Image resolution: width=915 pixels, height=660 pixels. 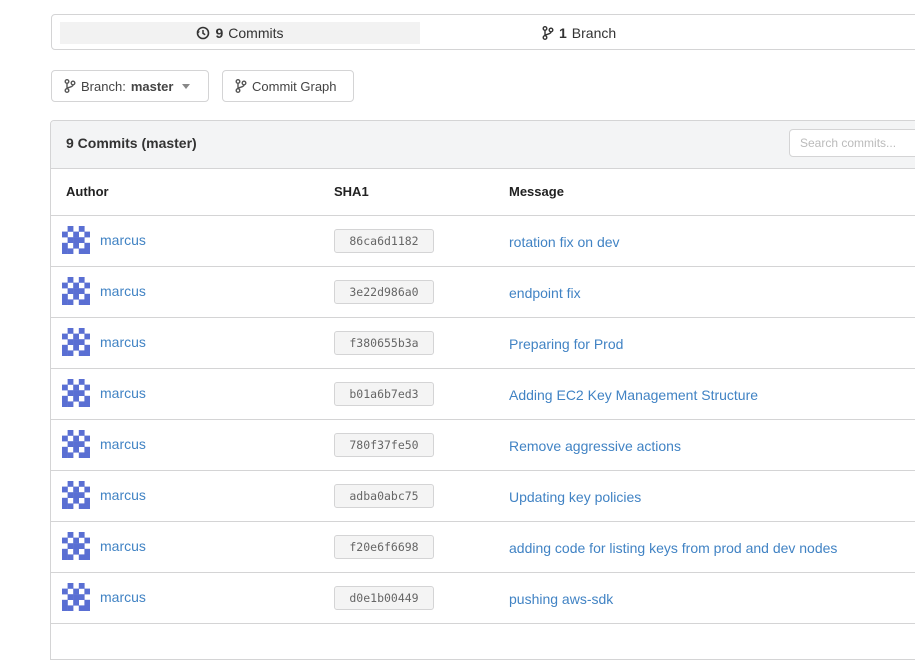 I want to click on branches-count: 1, so click(x=563, y=33).